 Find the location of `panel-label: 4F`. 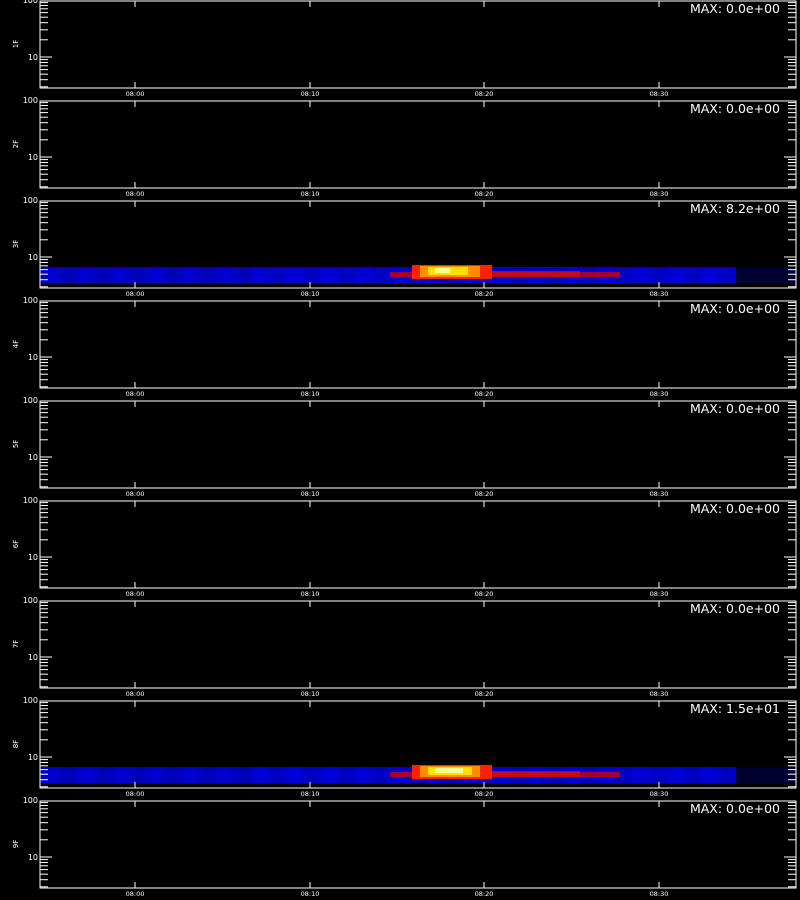

panel-label: 4F is located at coordinates (16, 344).